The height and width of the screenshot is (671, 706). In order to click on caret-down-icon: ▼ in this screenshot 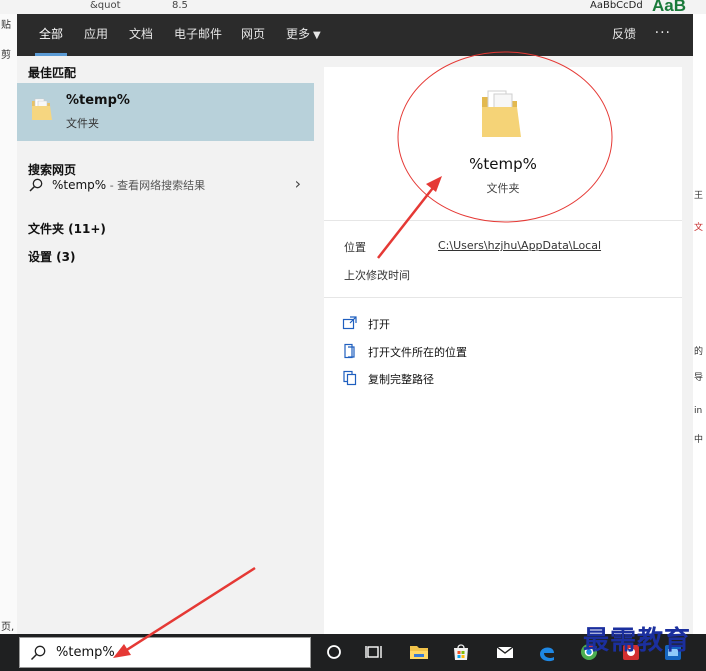, I will do `click(317, 35)`.